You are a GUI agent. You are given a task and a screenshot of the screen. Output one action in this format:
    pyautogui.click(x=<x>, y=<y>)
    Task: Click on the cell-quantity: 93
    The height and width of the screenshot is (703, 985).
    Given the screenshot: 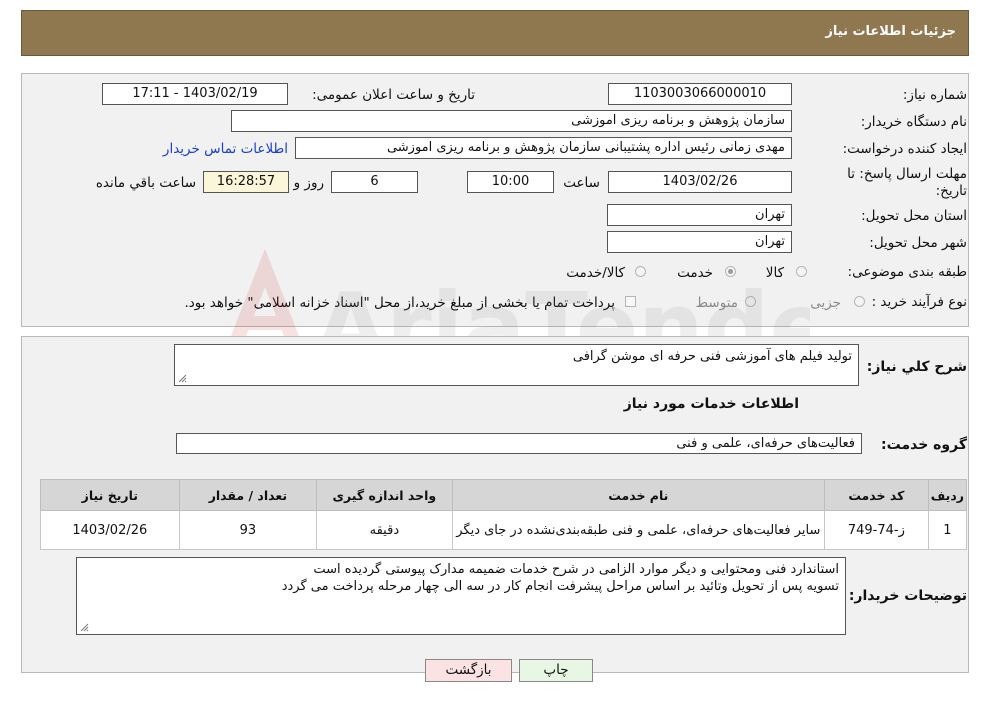 What is the action you would take?
    pyautogui.click(x=248, y=530)
    